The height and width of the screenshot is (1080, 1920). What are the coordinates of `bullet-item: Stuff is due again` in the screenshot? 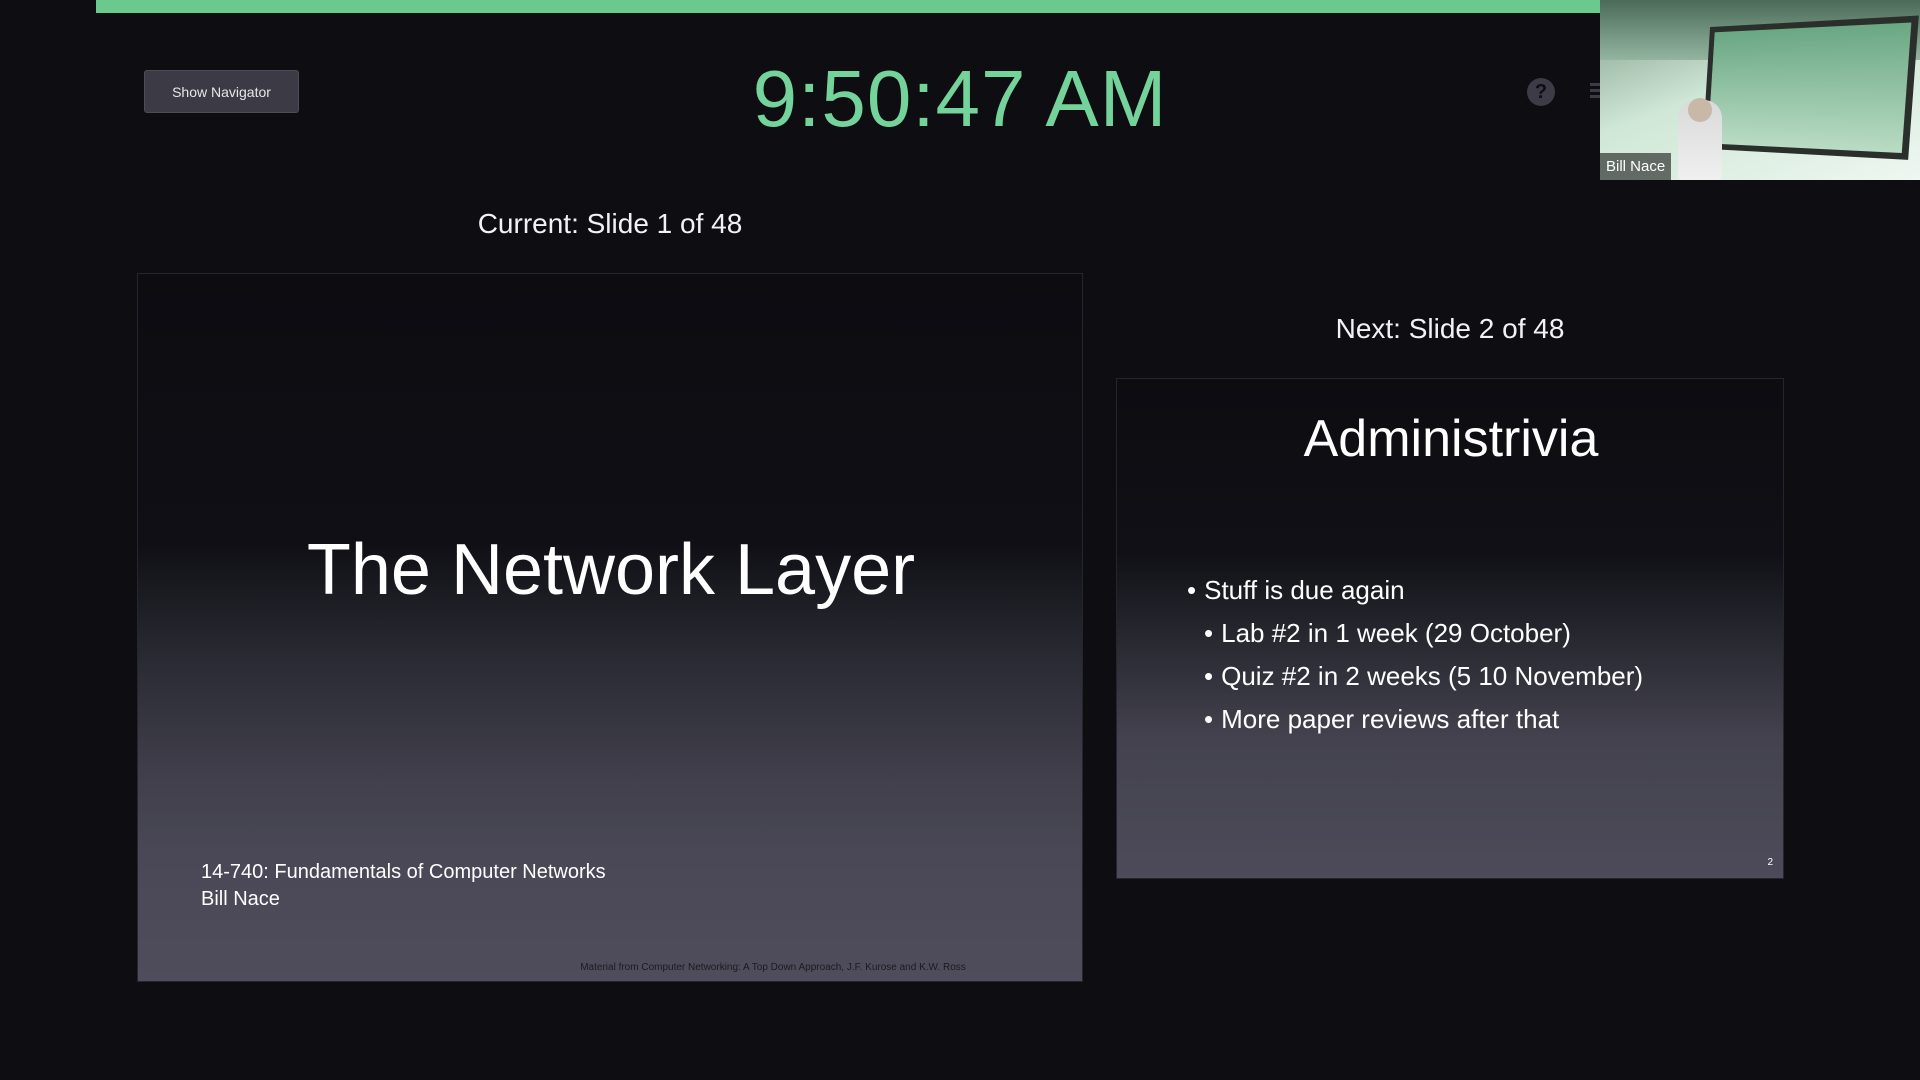 It's located at (1415, 590).